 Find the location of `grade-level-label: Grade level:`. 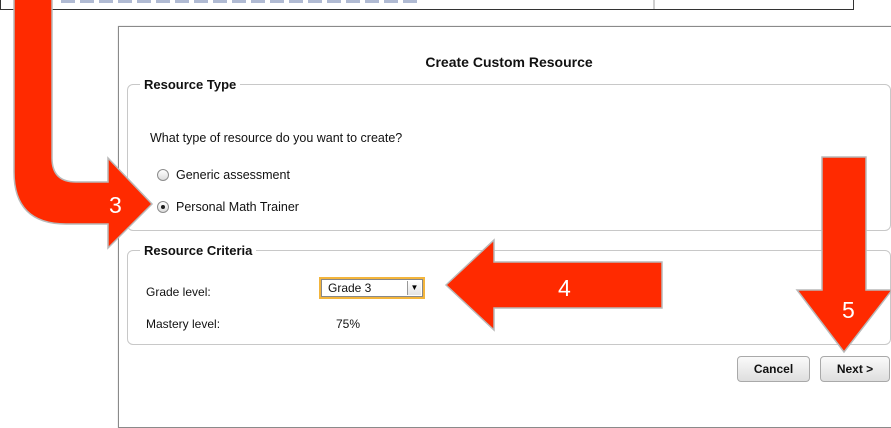

grade-level-label: Grade level: is located at coordinates (178, 292).